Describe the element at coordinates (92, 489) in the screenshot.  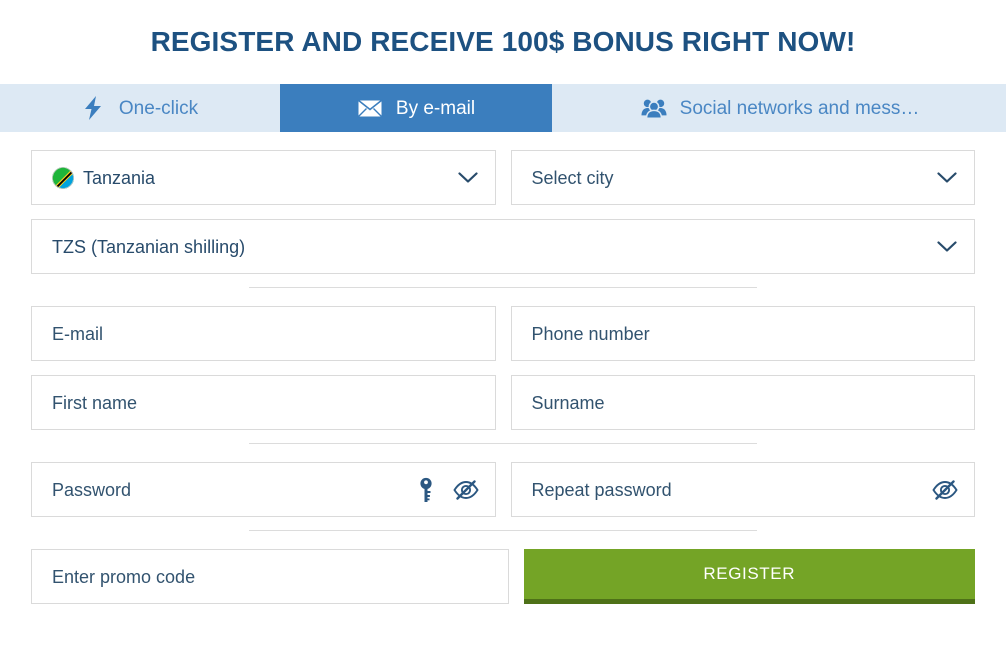
I see `password-field-placeholder: Password` at that location.